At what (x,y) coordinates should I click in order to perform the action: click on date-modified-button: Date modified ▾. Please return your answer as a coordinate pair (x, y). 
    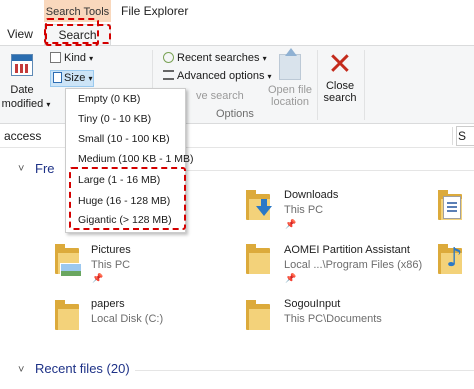
    Looking at the image, I should click on (25, 85).